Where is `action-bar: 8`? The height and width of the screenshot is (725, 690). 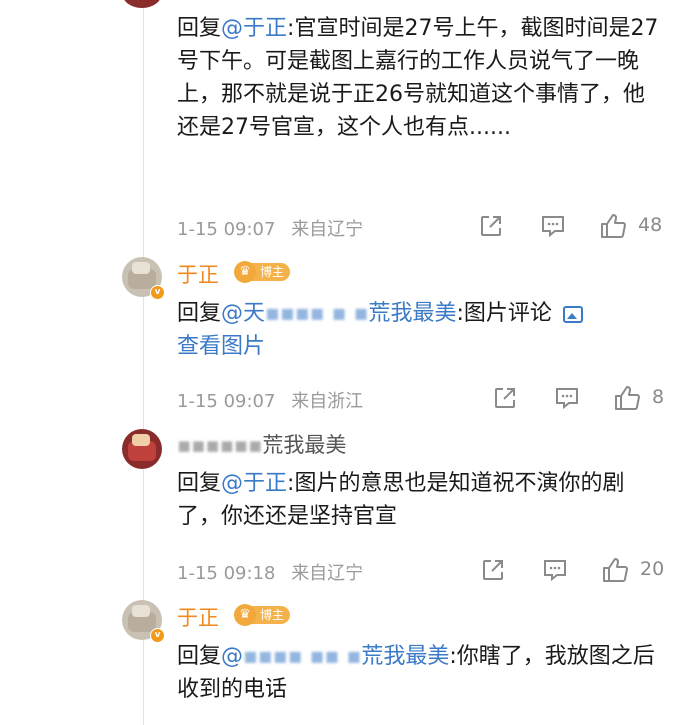
action-bar: 8 is located at coordinates (591, 398).